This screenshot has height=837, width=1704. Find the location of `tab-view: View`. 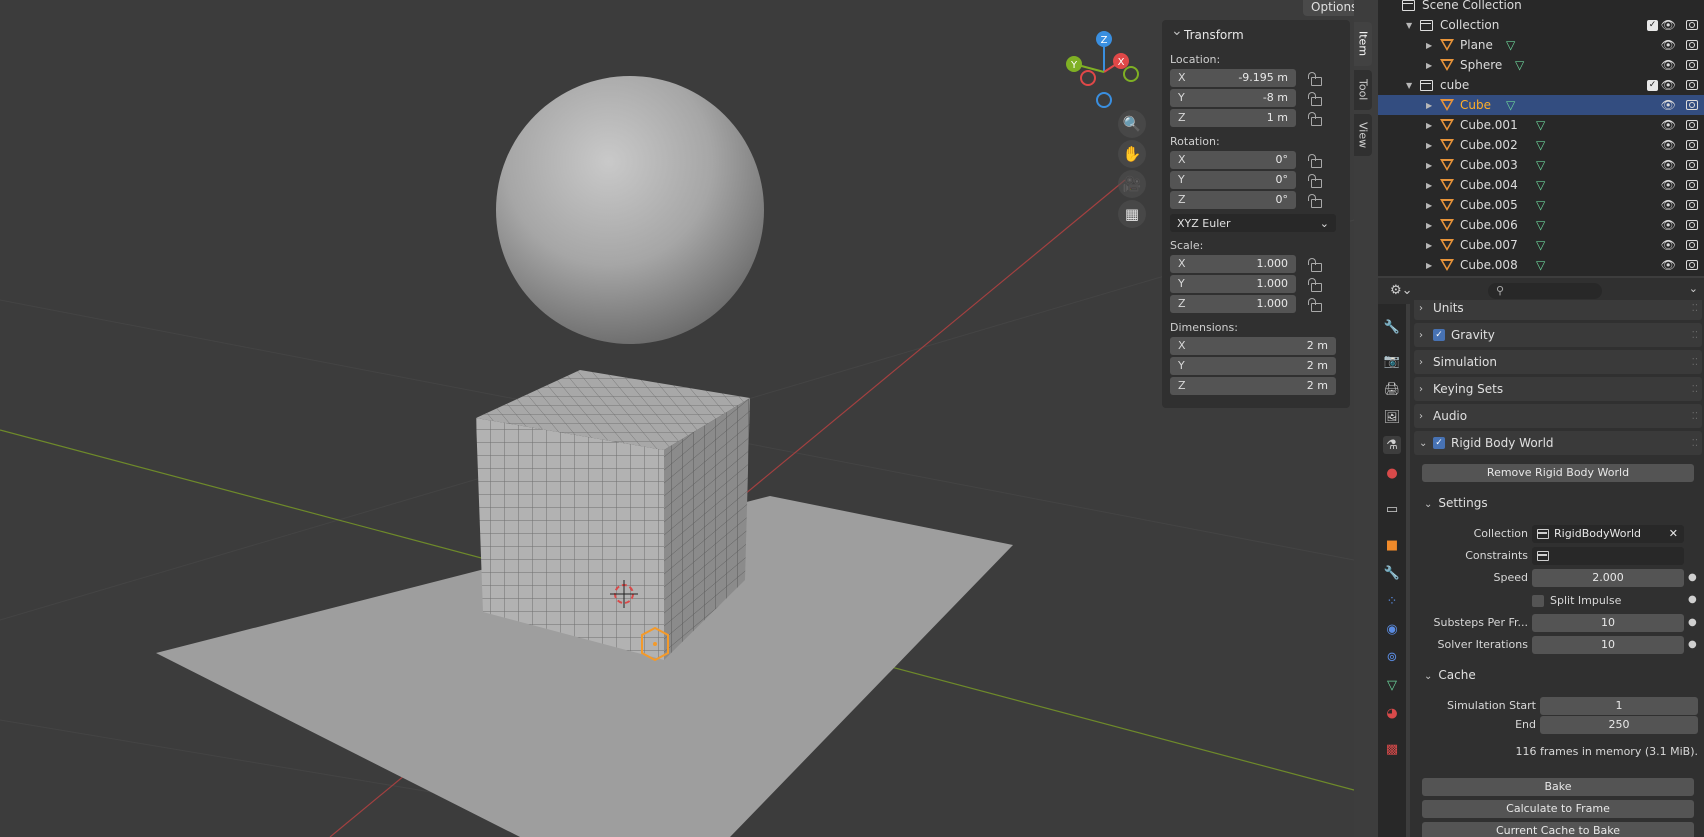

tab-view: View is located at coordinates (1363, 135).